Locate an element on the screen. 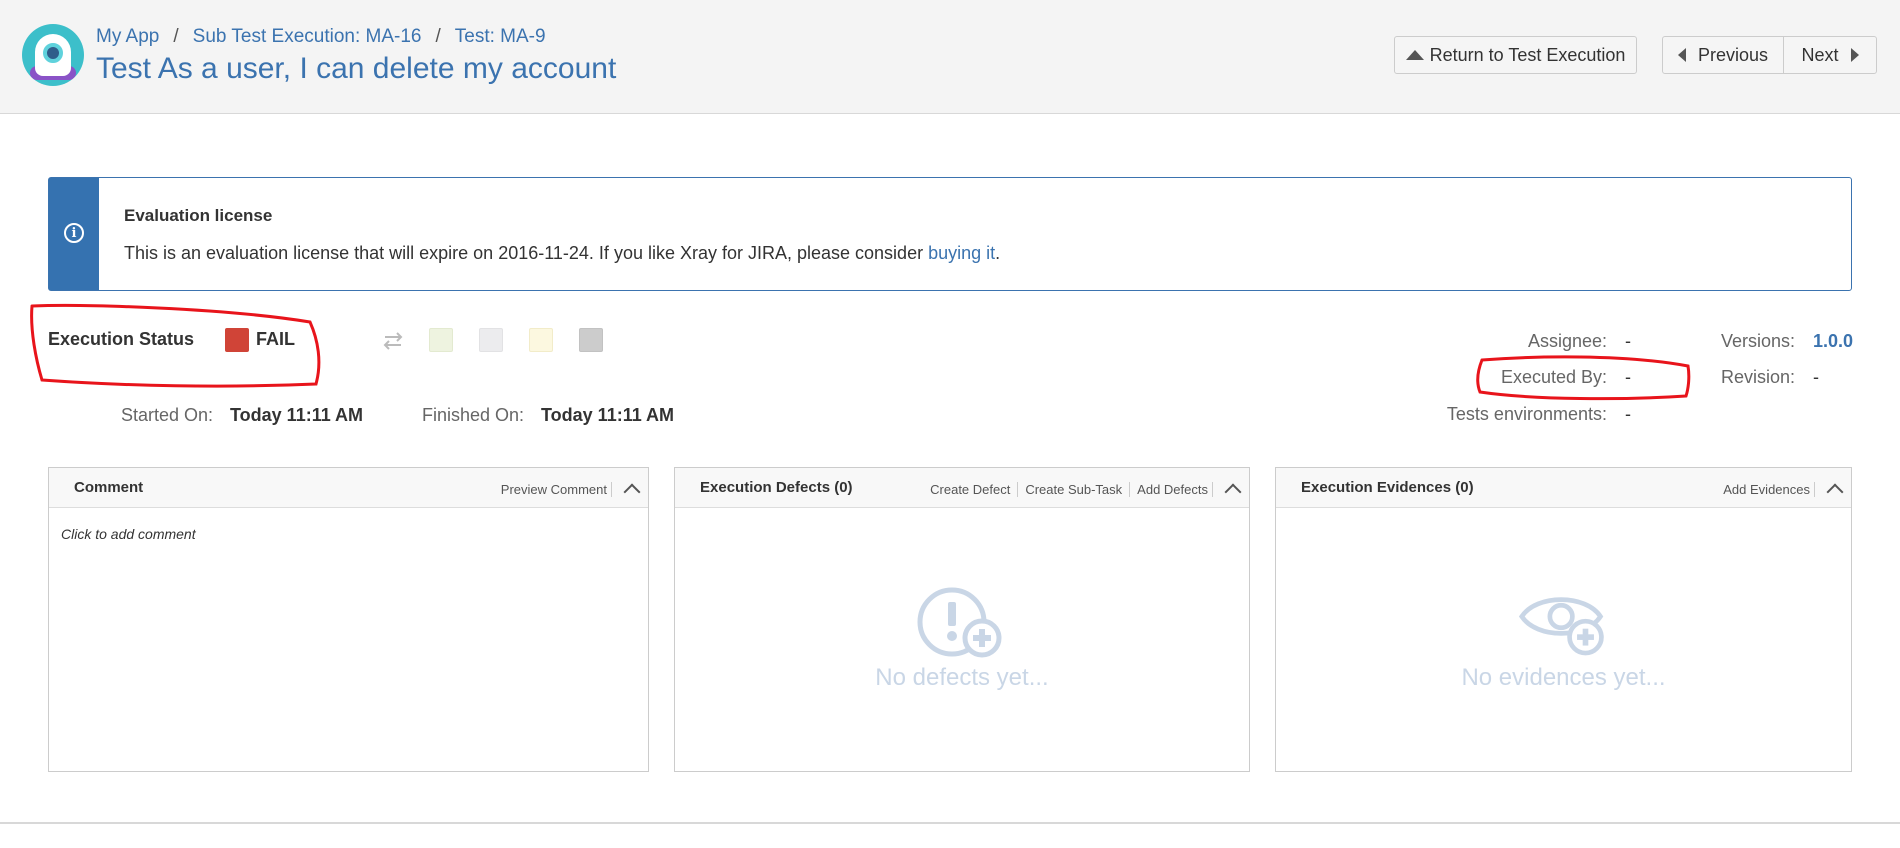 This screenshot has height=848, width=1900. previous-button: Previous is located at coordinates (1723, 55).